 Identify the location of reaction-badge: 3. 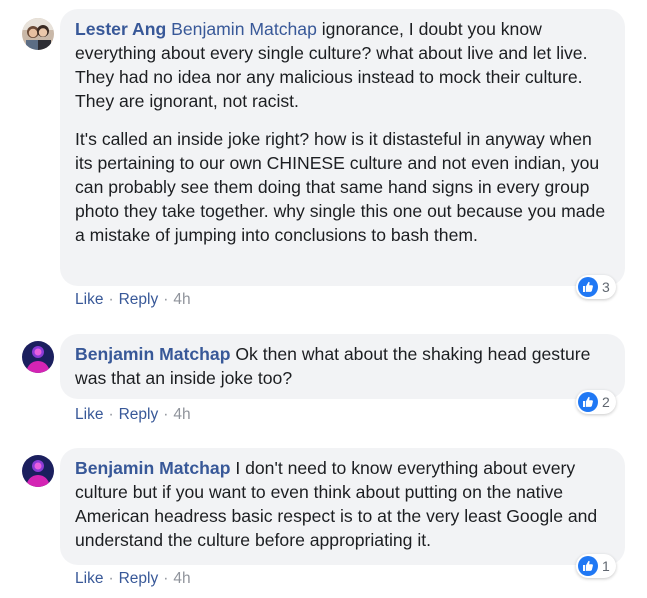
(596, 287).